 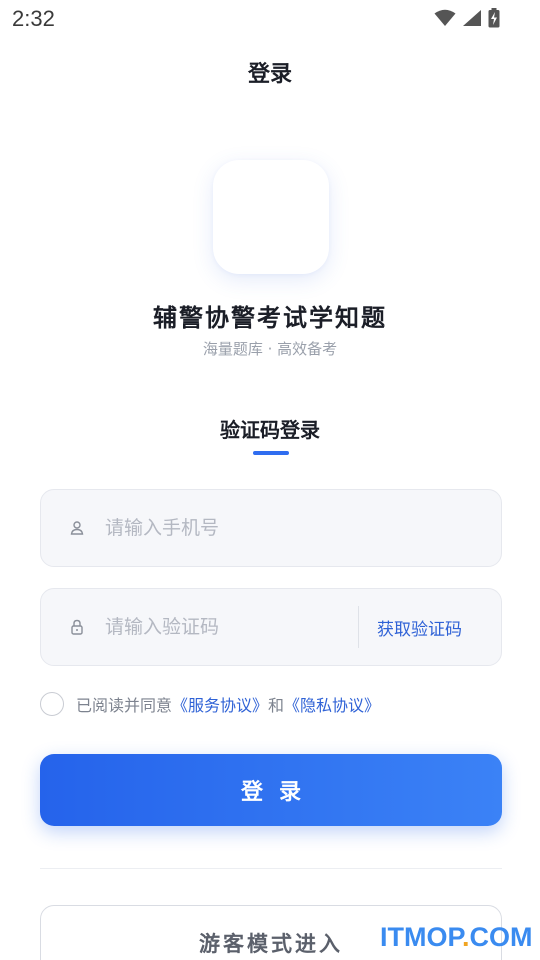 I want to click on app-slogan: 海量题库 · 高效备考, so click(x=270, y=349).